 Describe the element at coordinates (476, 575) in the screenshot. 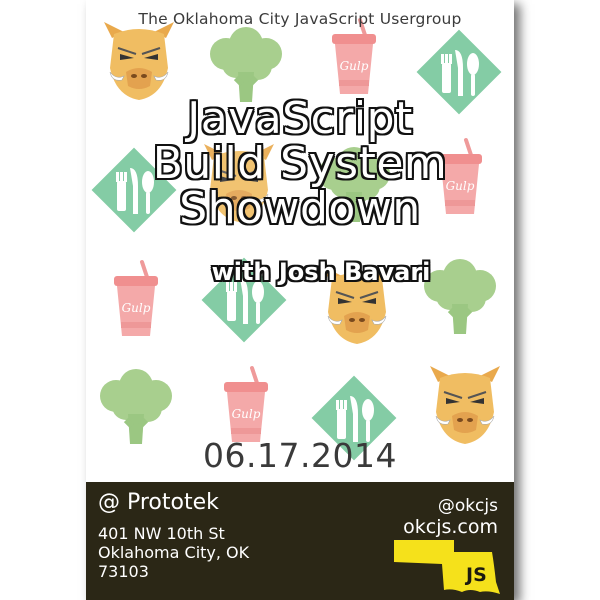

I see `js-logo-text: JS` at that location.